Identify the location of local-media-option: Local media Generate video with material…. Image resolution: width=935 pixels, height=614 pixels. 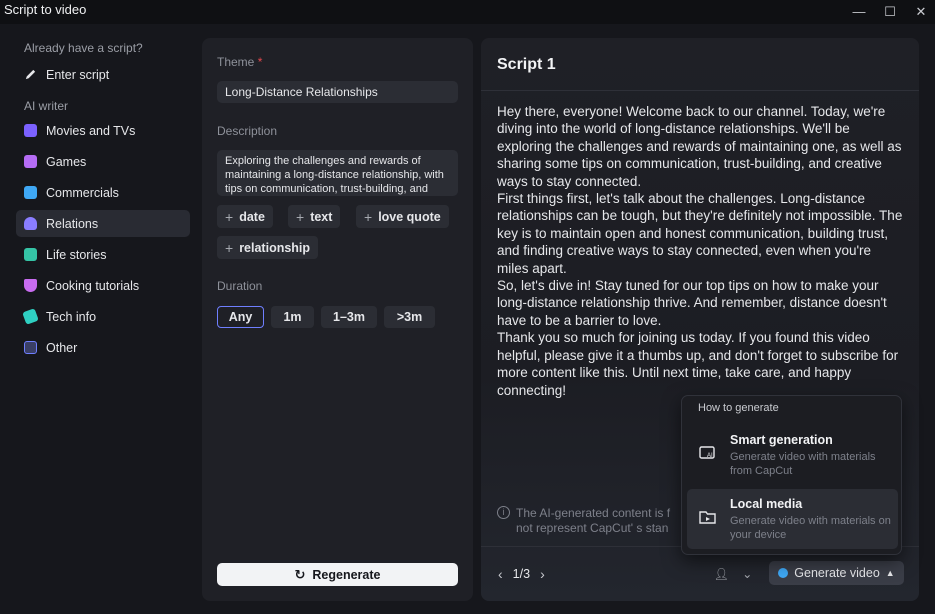
(792, 519).